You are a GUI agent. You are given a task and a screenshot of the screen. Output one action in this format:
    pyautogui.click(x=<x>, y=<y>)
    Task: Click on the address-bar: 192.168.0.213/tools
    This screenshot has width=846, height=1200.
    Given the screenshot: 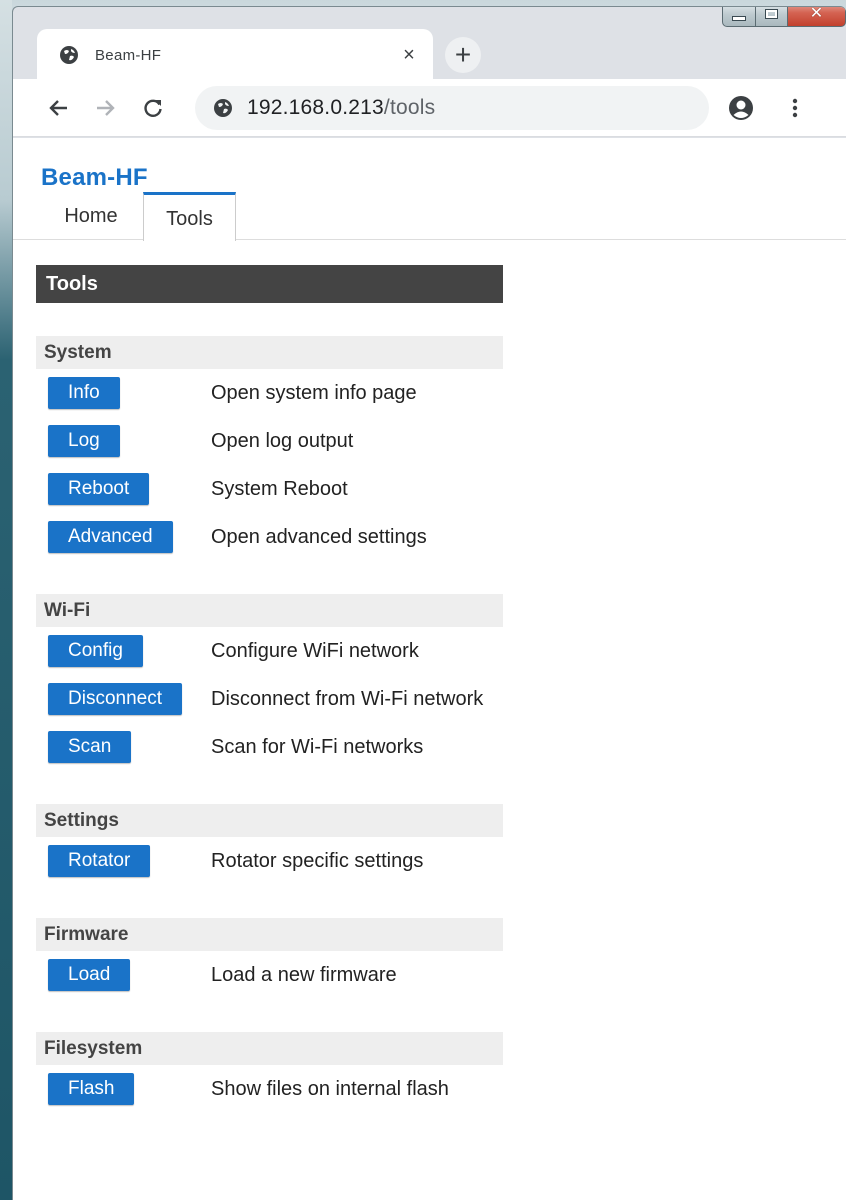 What is the action you would take?
    pyautogui.click(x=452, y=107)
    